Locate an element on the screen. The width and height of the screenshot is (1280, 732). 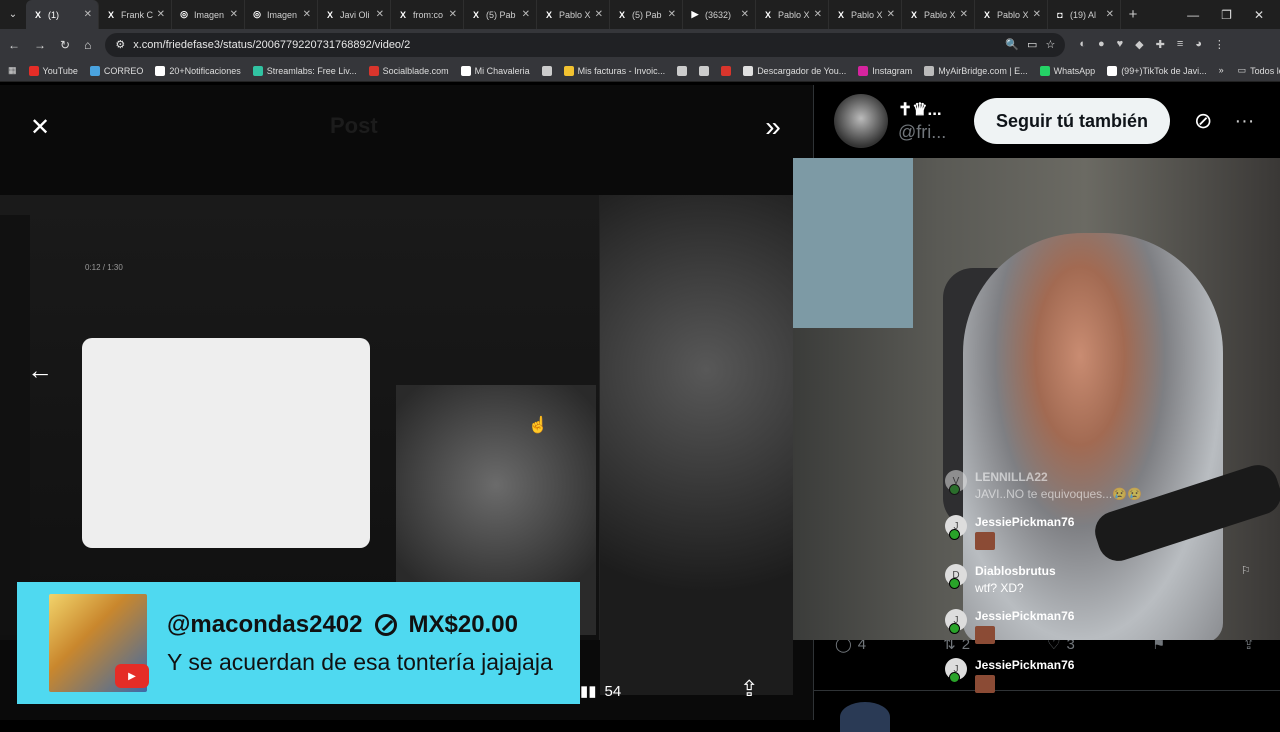
grok-icon: ⊘ is located at coordinates (1203, 121).